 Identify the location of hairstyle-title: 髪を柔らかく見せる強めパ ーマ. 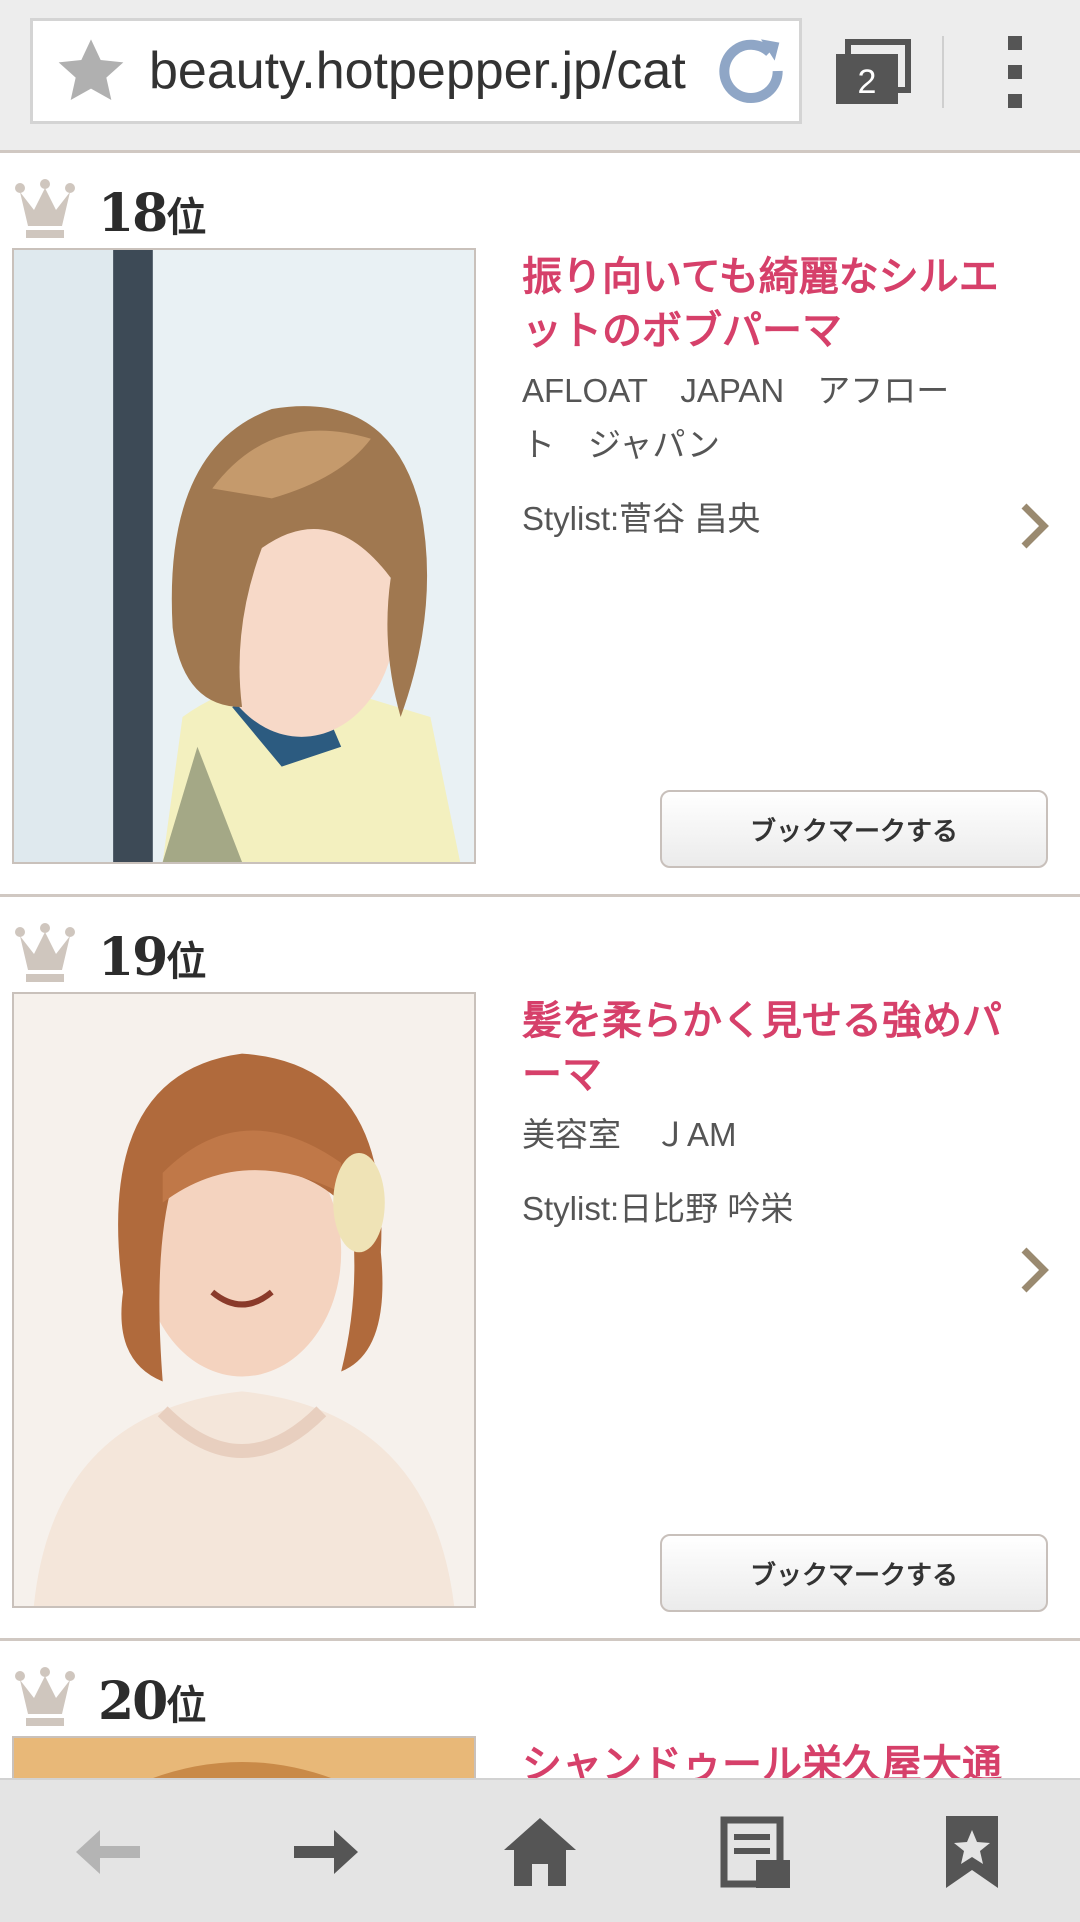
(772, 1048).